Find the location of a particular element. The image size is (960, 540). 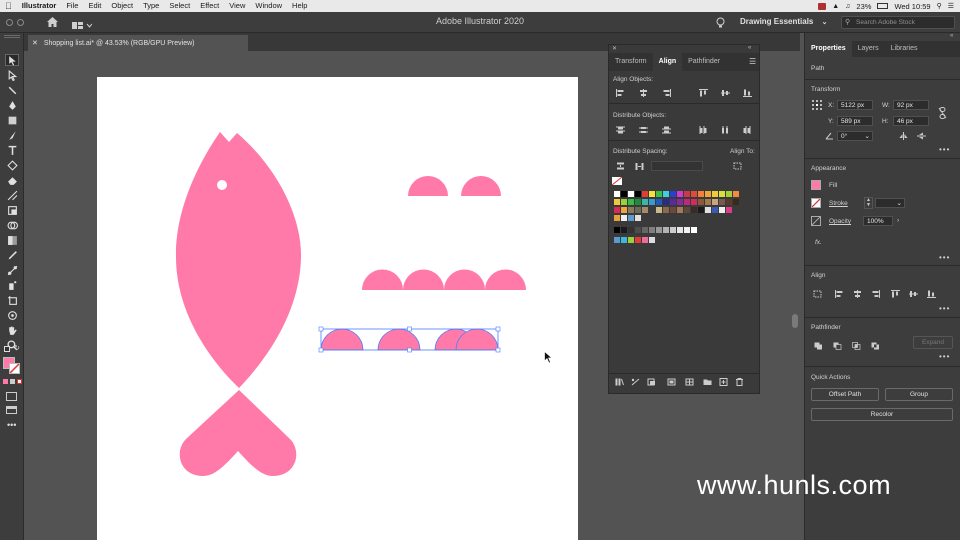

none-mode-icon is located at coordinates (19, 381).